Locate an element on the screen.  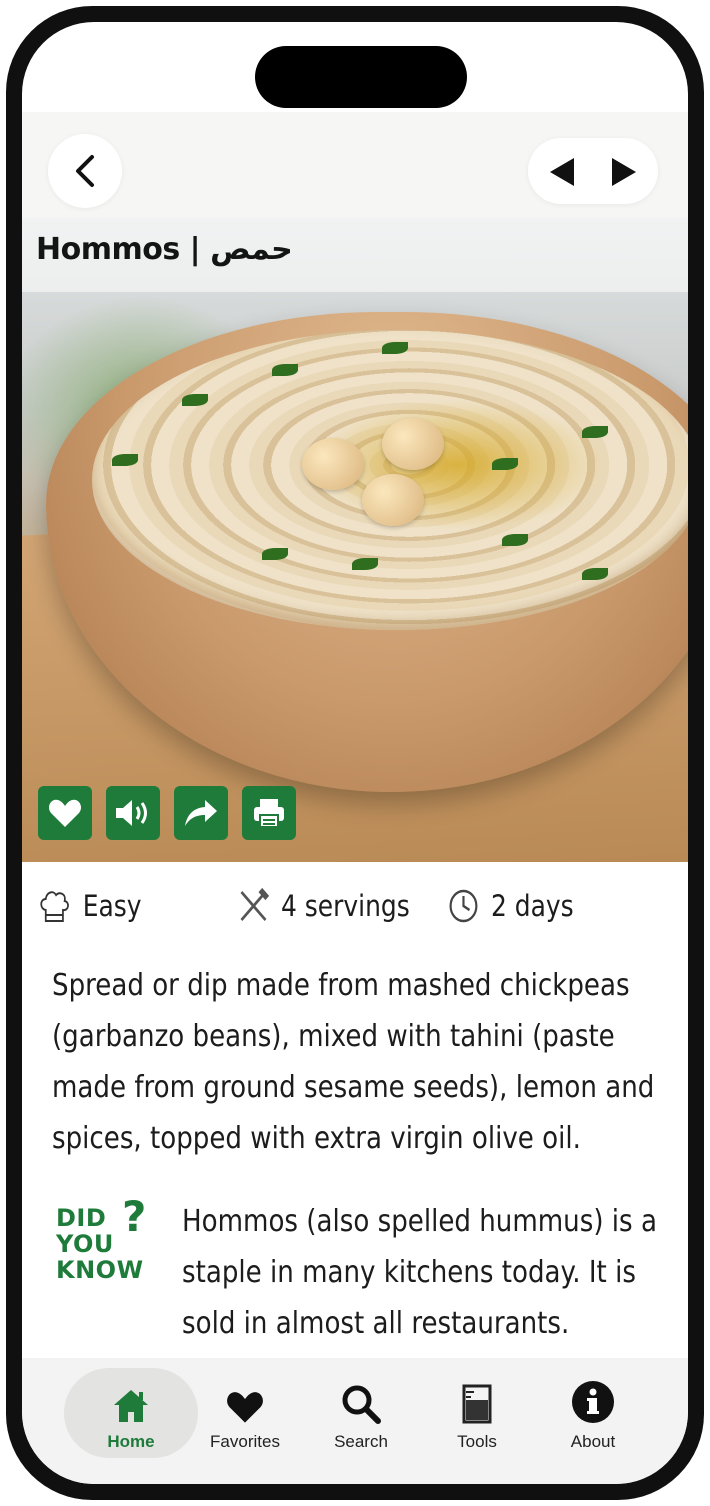
difficulty-info: Easy is located at coordinates (90, 906).